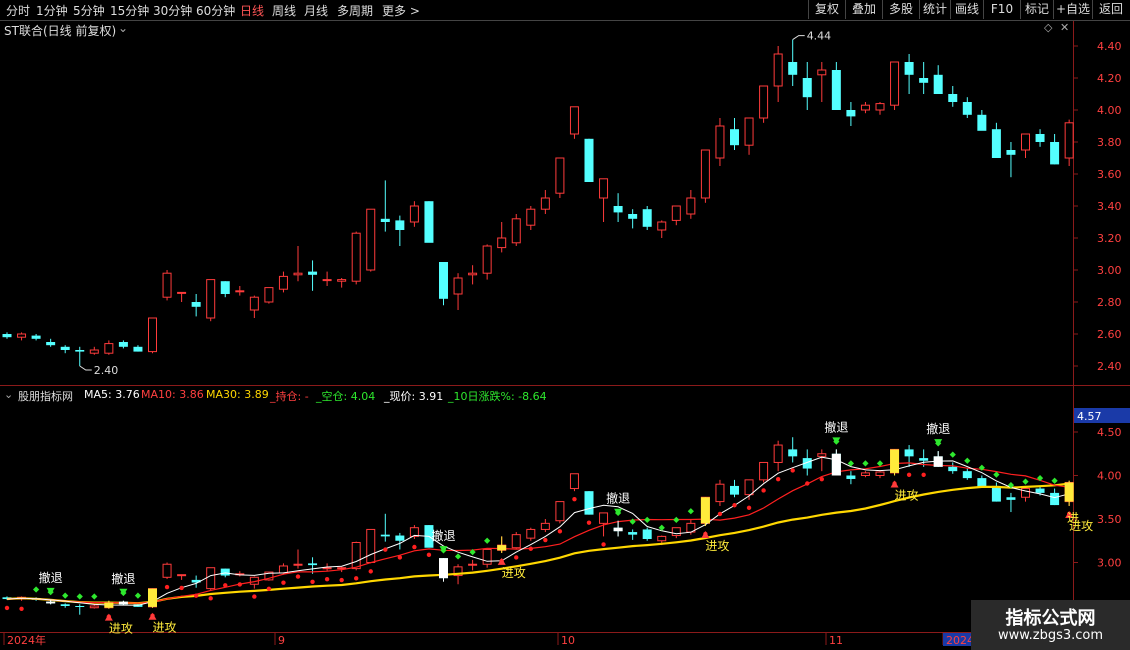  Describe the element at coordinates (281, 640) in the screenshot. I see `x-axis-label: 9` at that location.